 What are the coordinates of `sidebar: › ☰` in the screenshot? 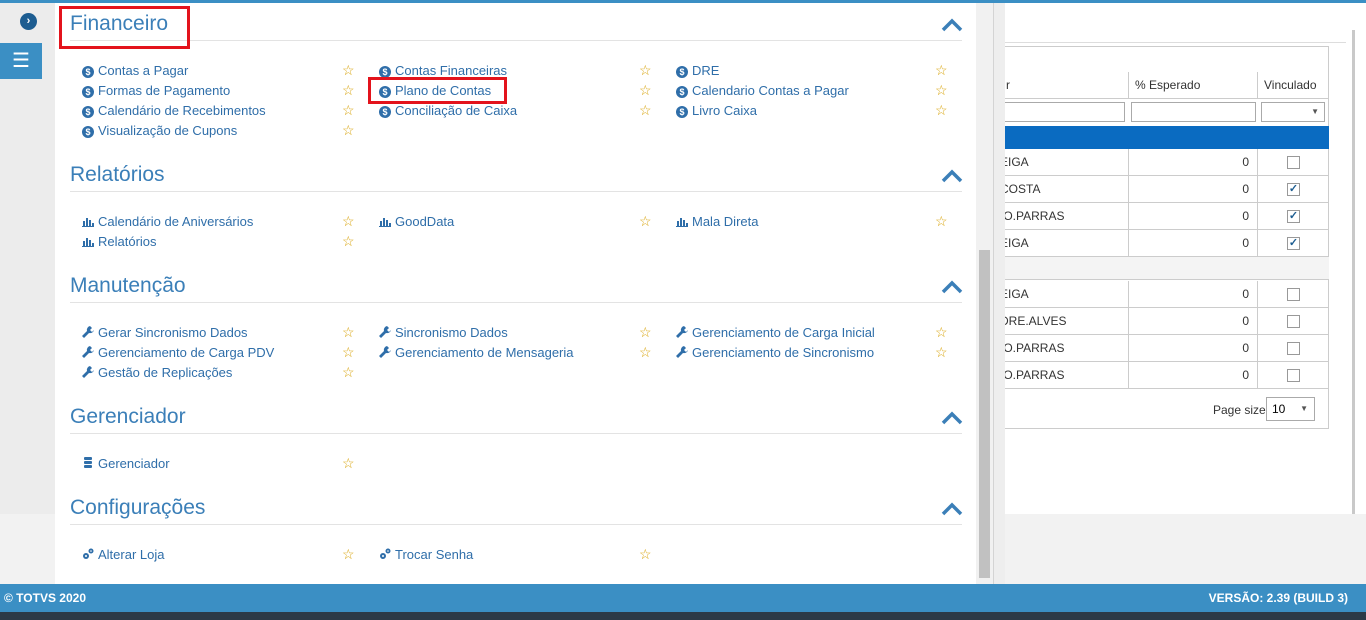 It's located at (27, 258).